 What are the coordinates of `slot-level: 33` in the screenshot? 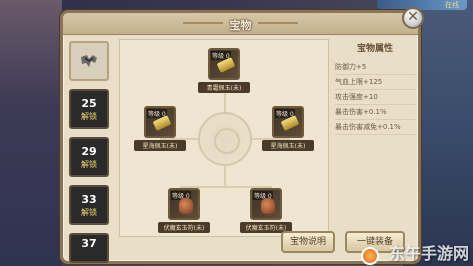 It's located at (89, 199).